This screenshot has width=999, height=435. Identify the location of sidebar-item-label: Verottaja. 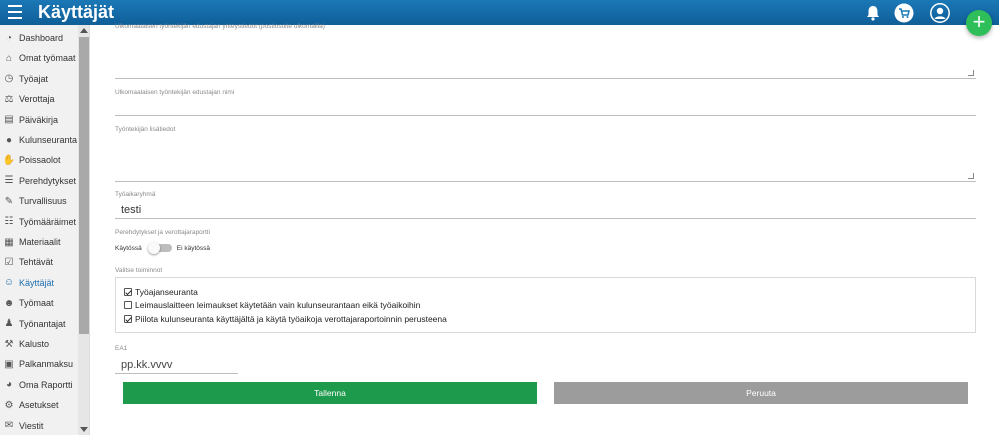
(37, 99).